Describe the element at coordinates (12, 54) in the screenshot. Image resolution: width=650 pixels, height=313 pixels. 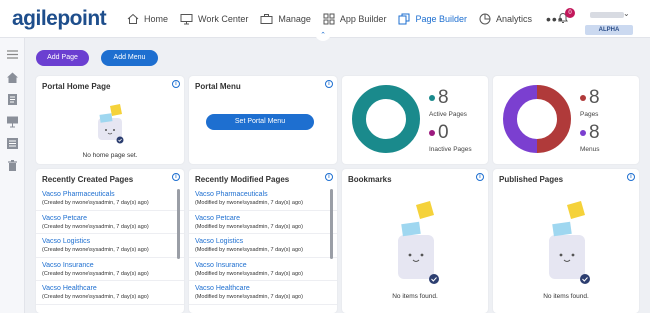
I see `hamburger-icon` at that location.